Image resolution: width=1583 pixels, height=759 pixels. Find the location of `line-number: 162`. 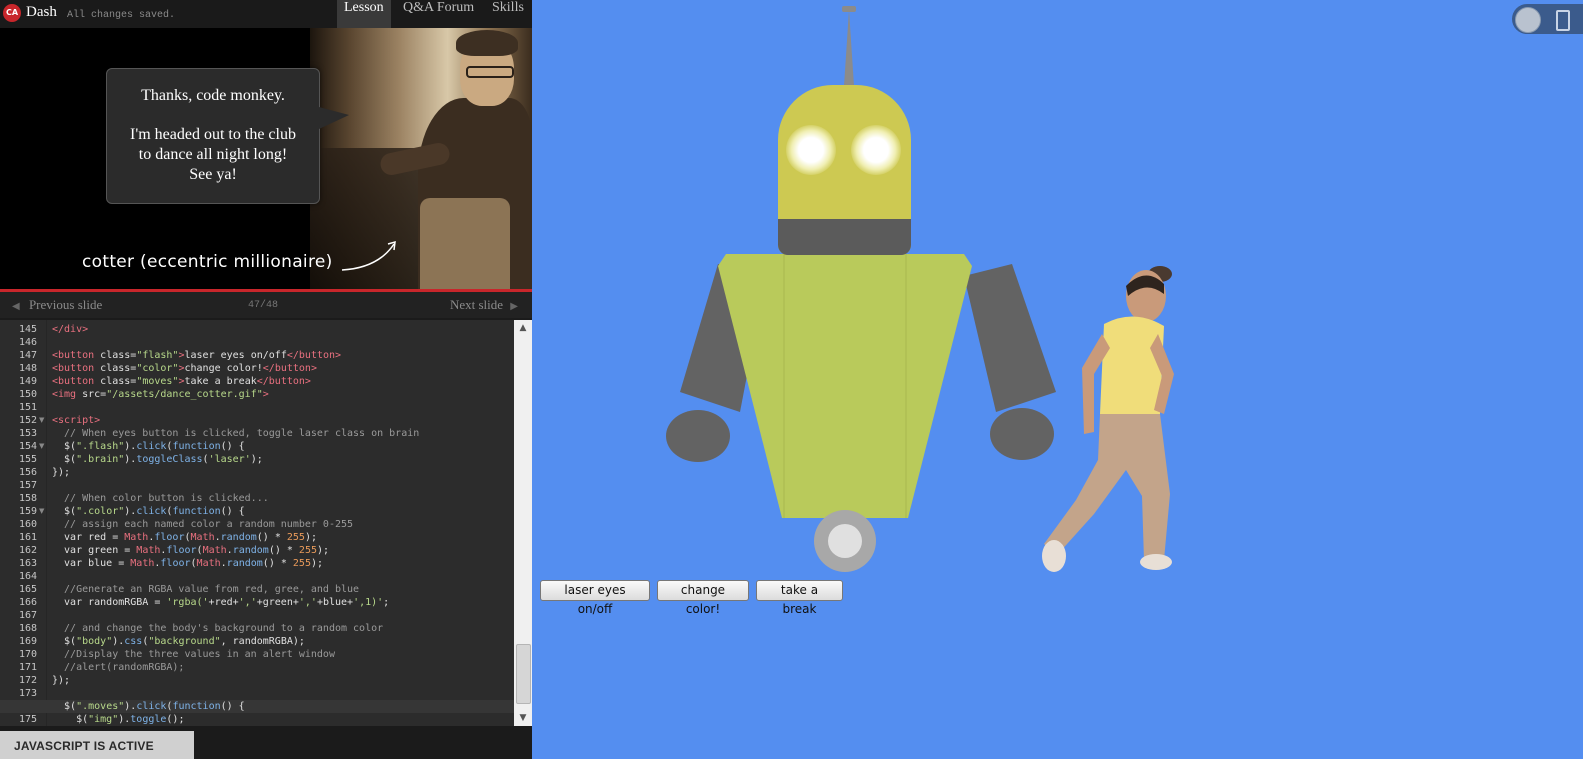

line-number: 162 is located at coordinates (27, 550).